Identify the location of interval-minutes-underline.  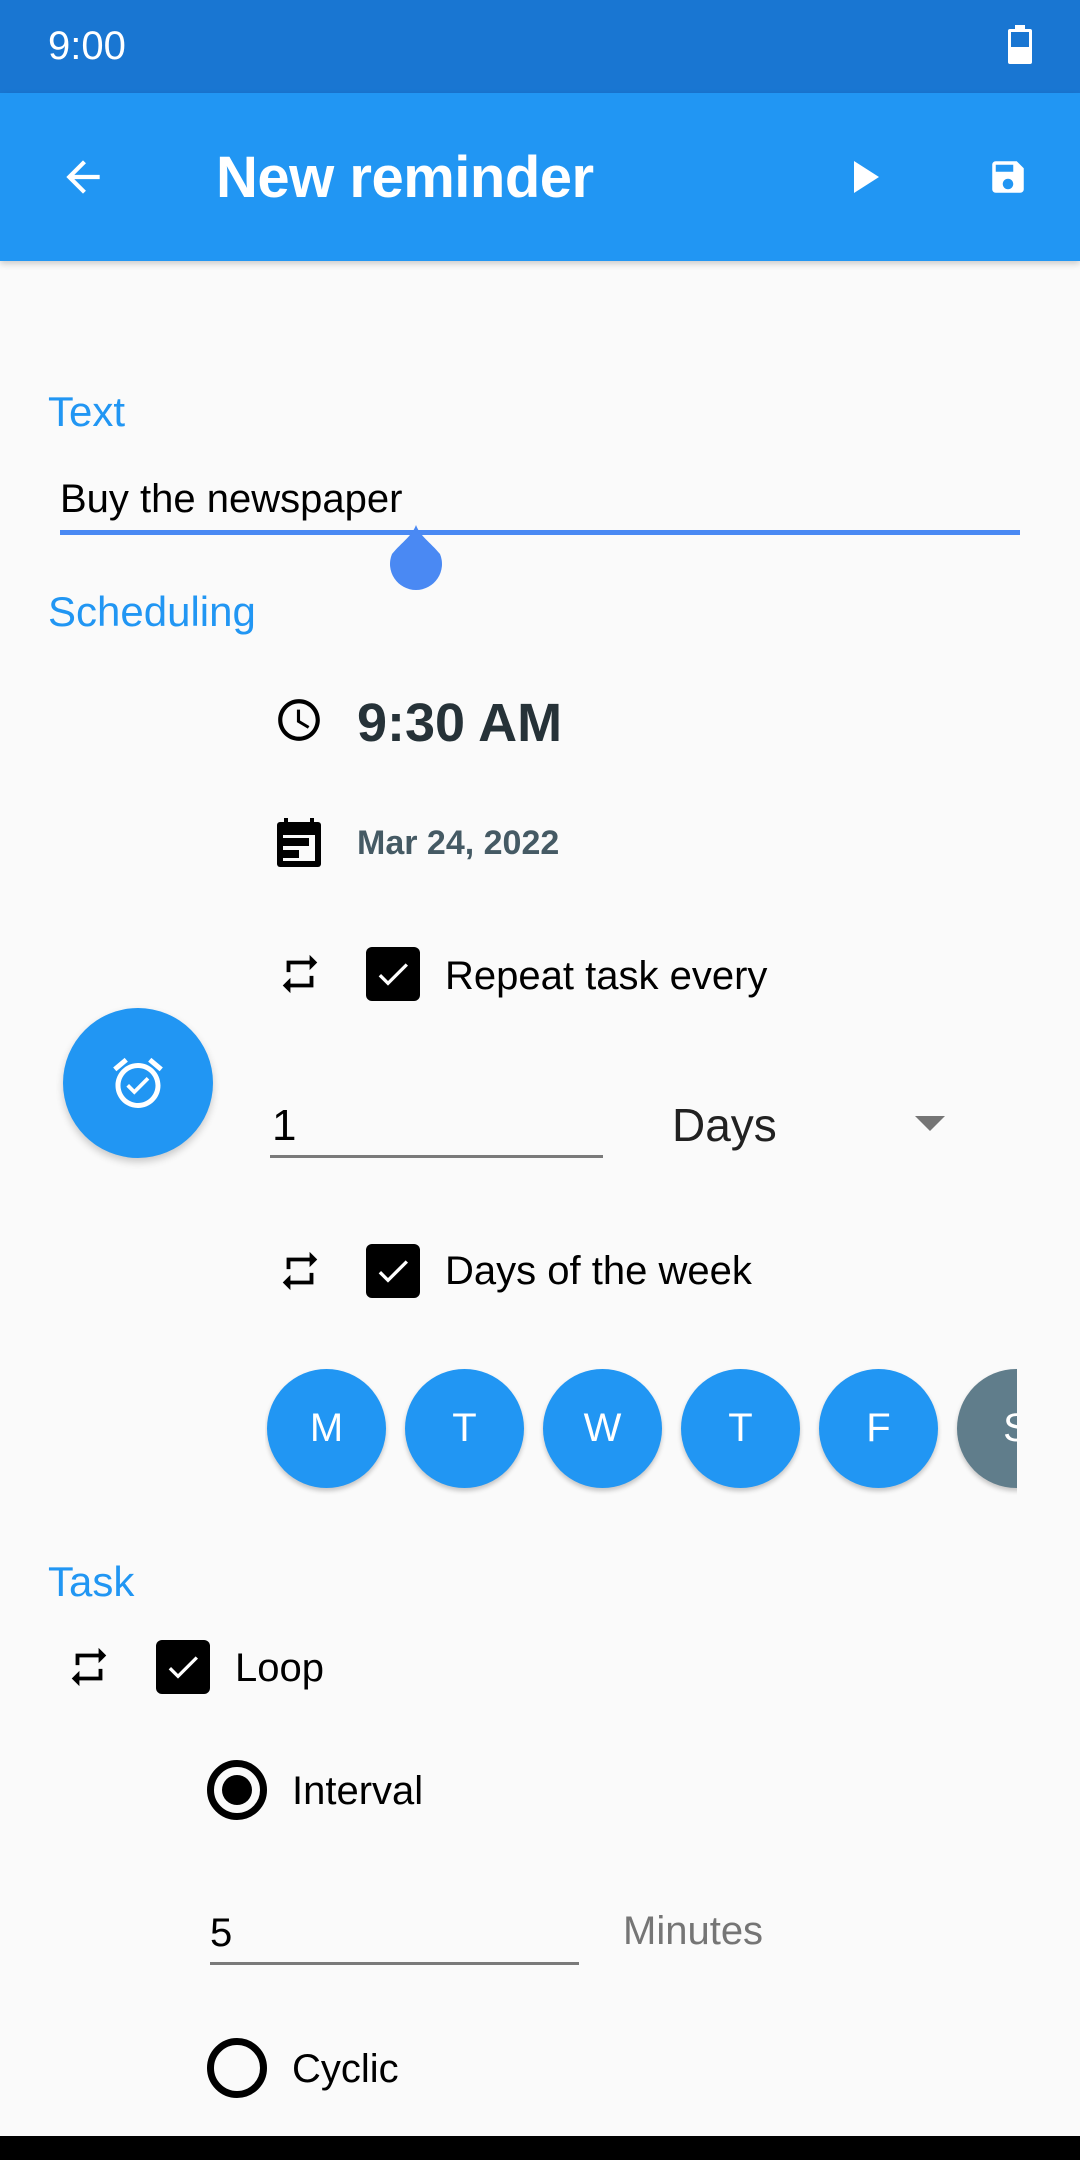
(394, 1963).